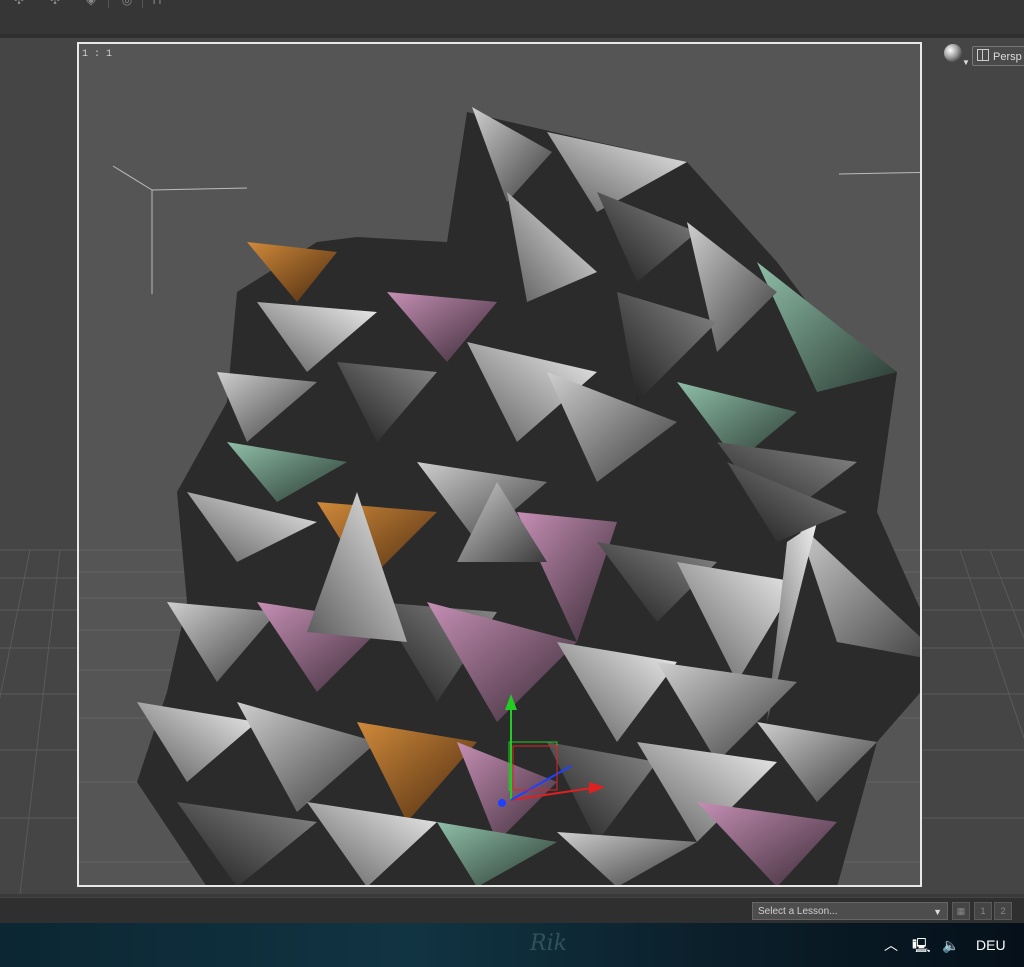 This screenshot has height=967, width=1024. Describe the element at coordinates (891, 945) in the screenshot. I see `chevron-up-icon: ︿` at that location.